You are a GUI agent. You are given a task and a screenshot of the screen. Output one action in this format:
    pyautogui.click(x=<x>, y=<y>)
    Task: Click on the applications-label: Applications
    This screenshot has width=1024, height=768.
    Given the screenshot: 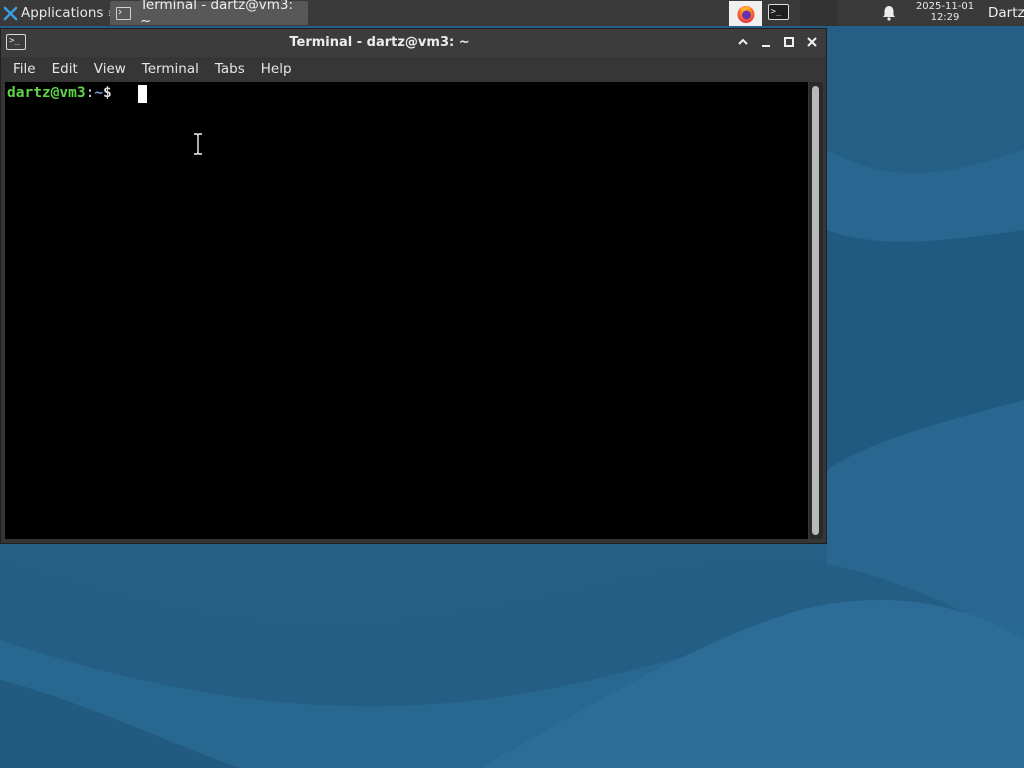 What is the action you would take?
    pyautogui.click(x=62, y=13)
    